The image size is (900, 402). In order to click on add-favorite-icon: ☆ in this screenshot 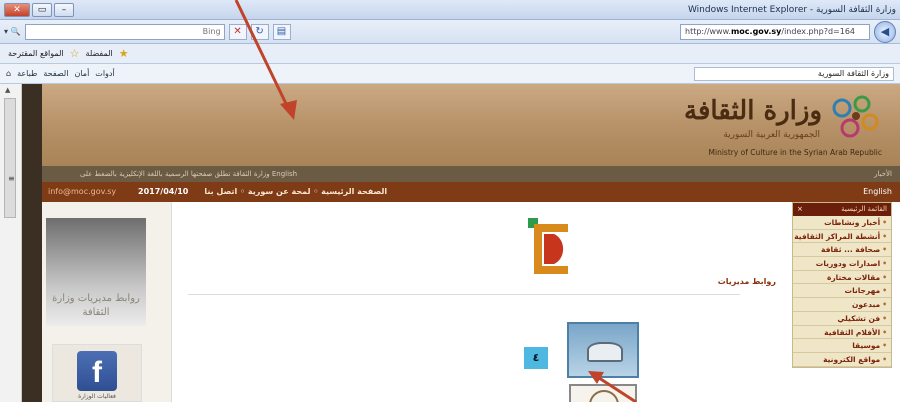, I will do `click(75, 53)`.